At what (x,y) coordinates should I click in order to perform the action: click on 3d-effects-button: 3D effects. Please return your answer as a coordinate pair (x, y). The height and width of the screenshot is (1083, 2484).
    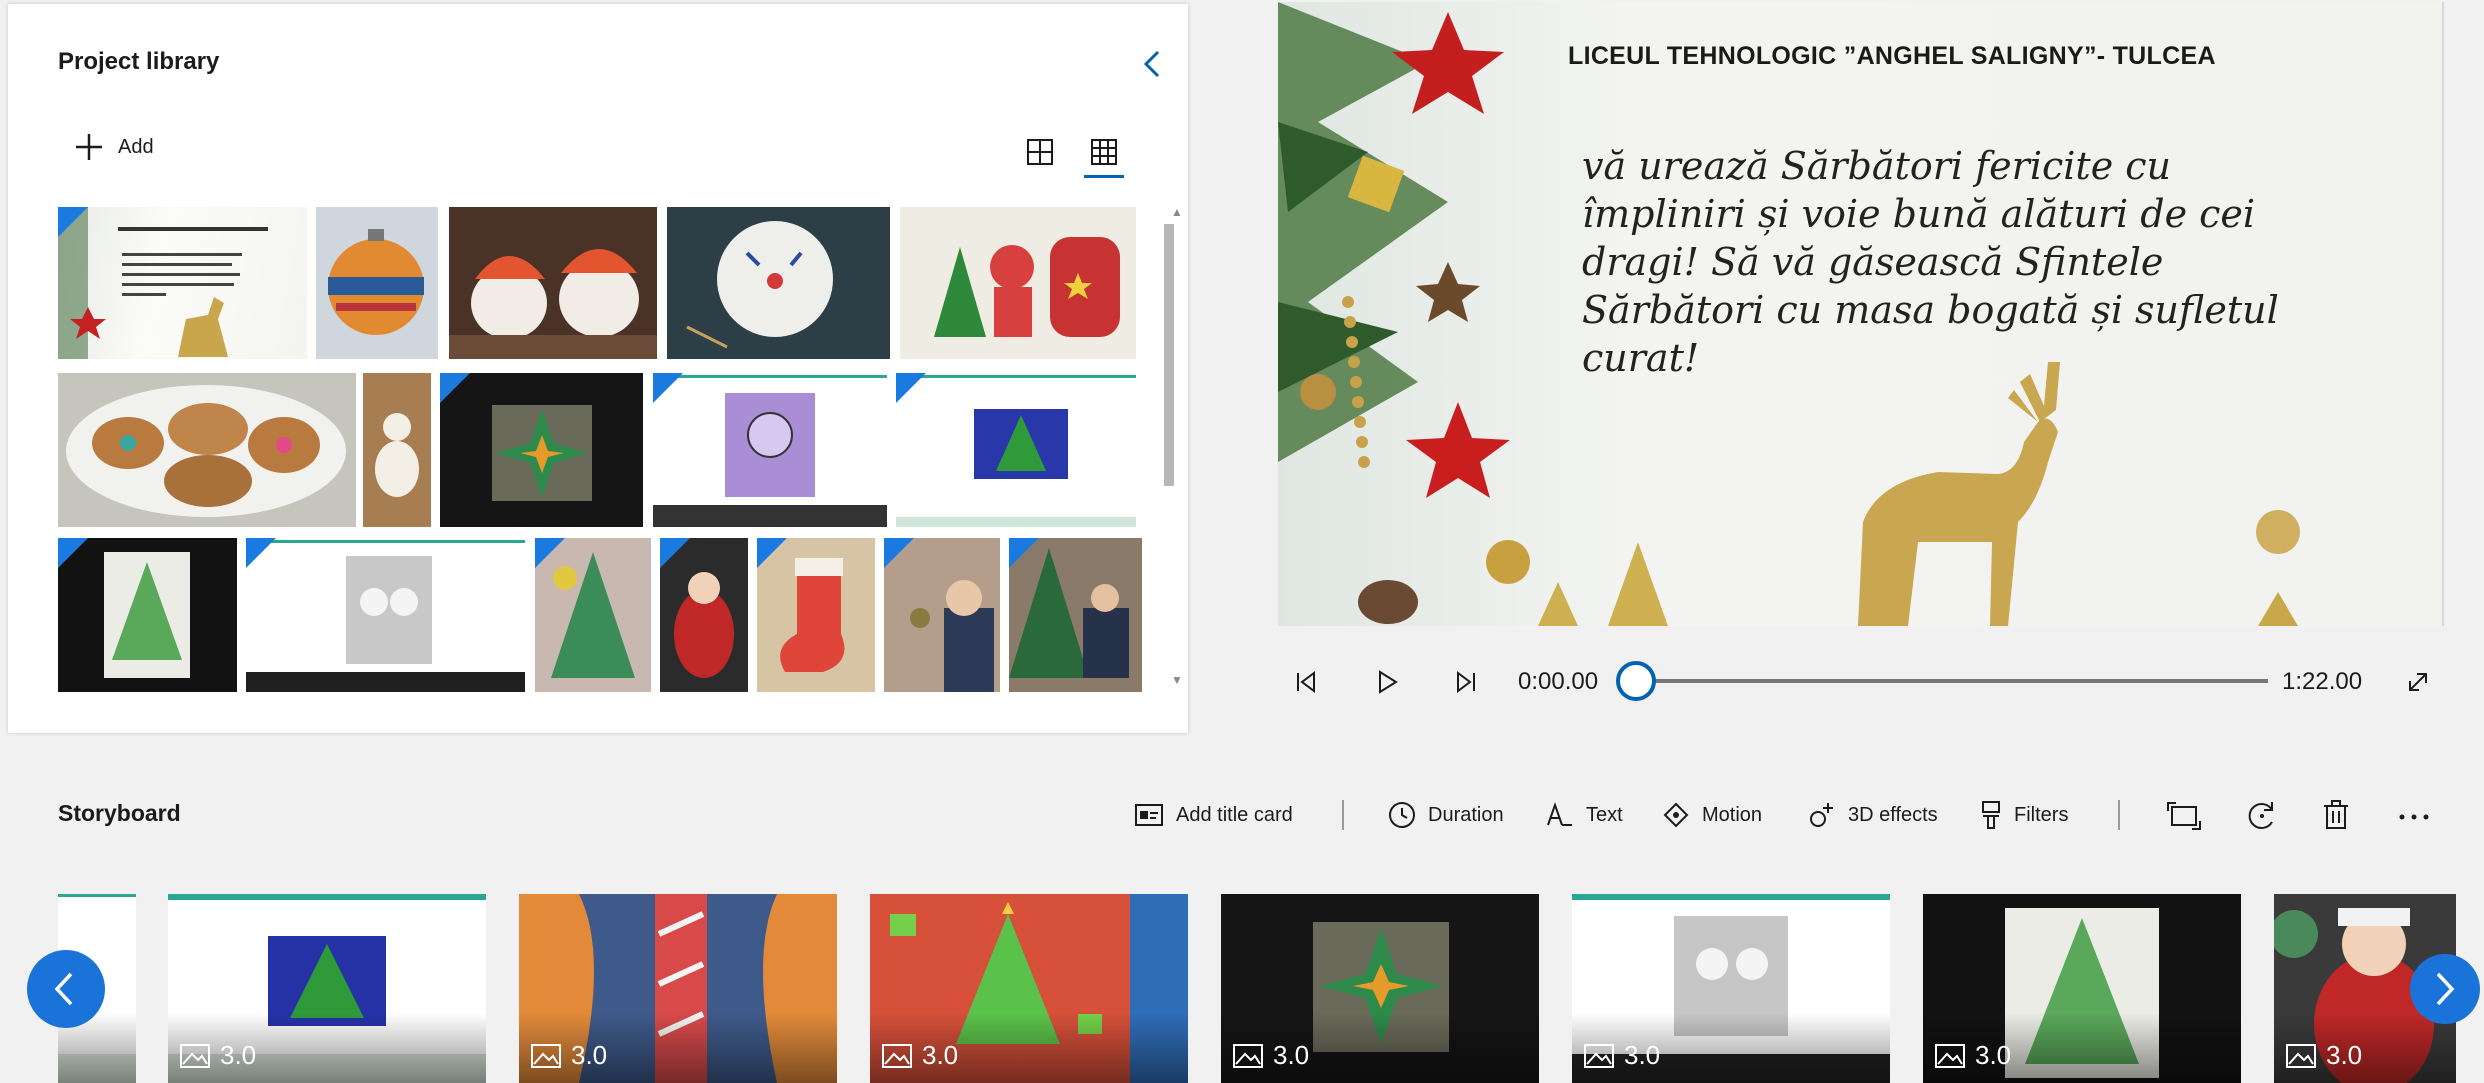
    Looking at the image, I should click on (1873, 815).